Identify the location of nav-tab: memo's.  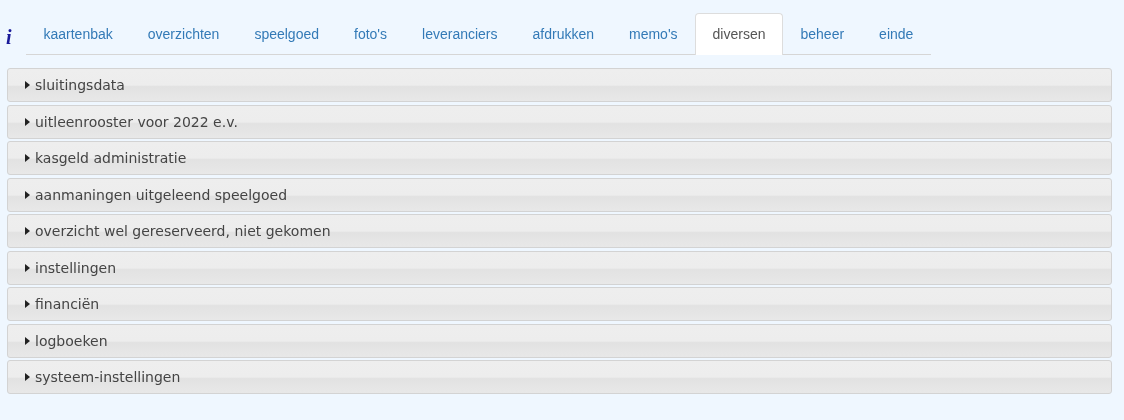
(653, 33).